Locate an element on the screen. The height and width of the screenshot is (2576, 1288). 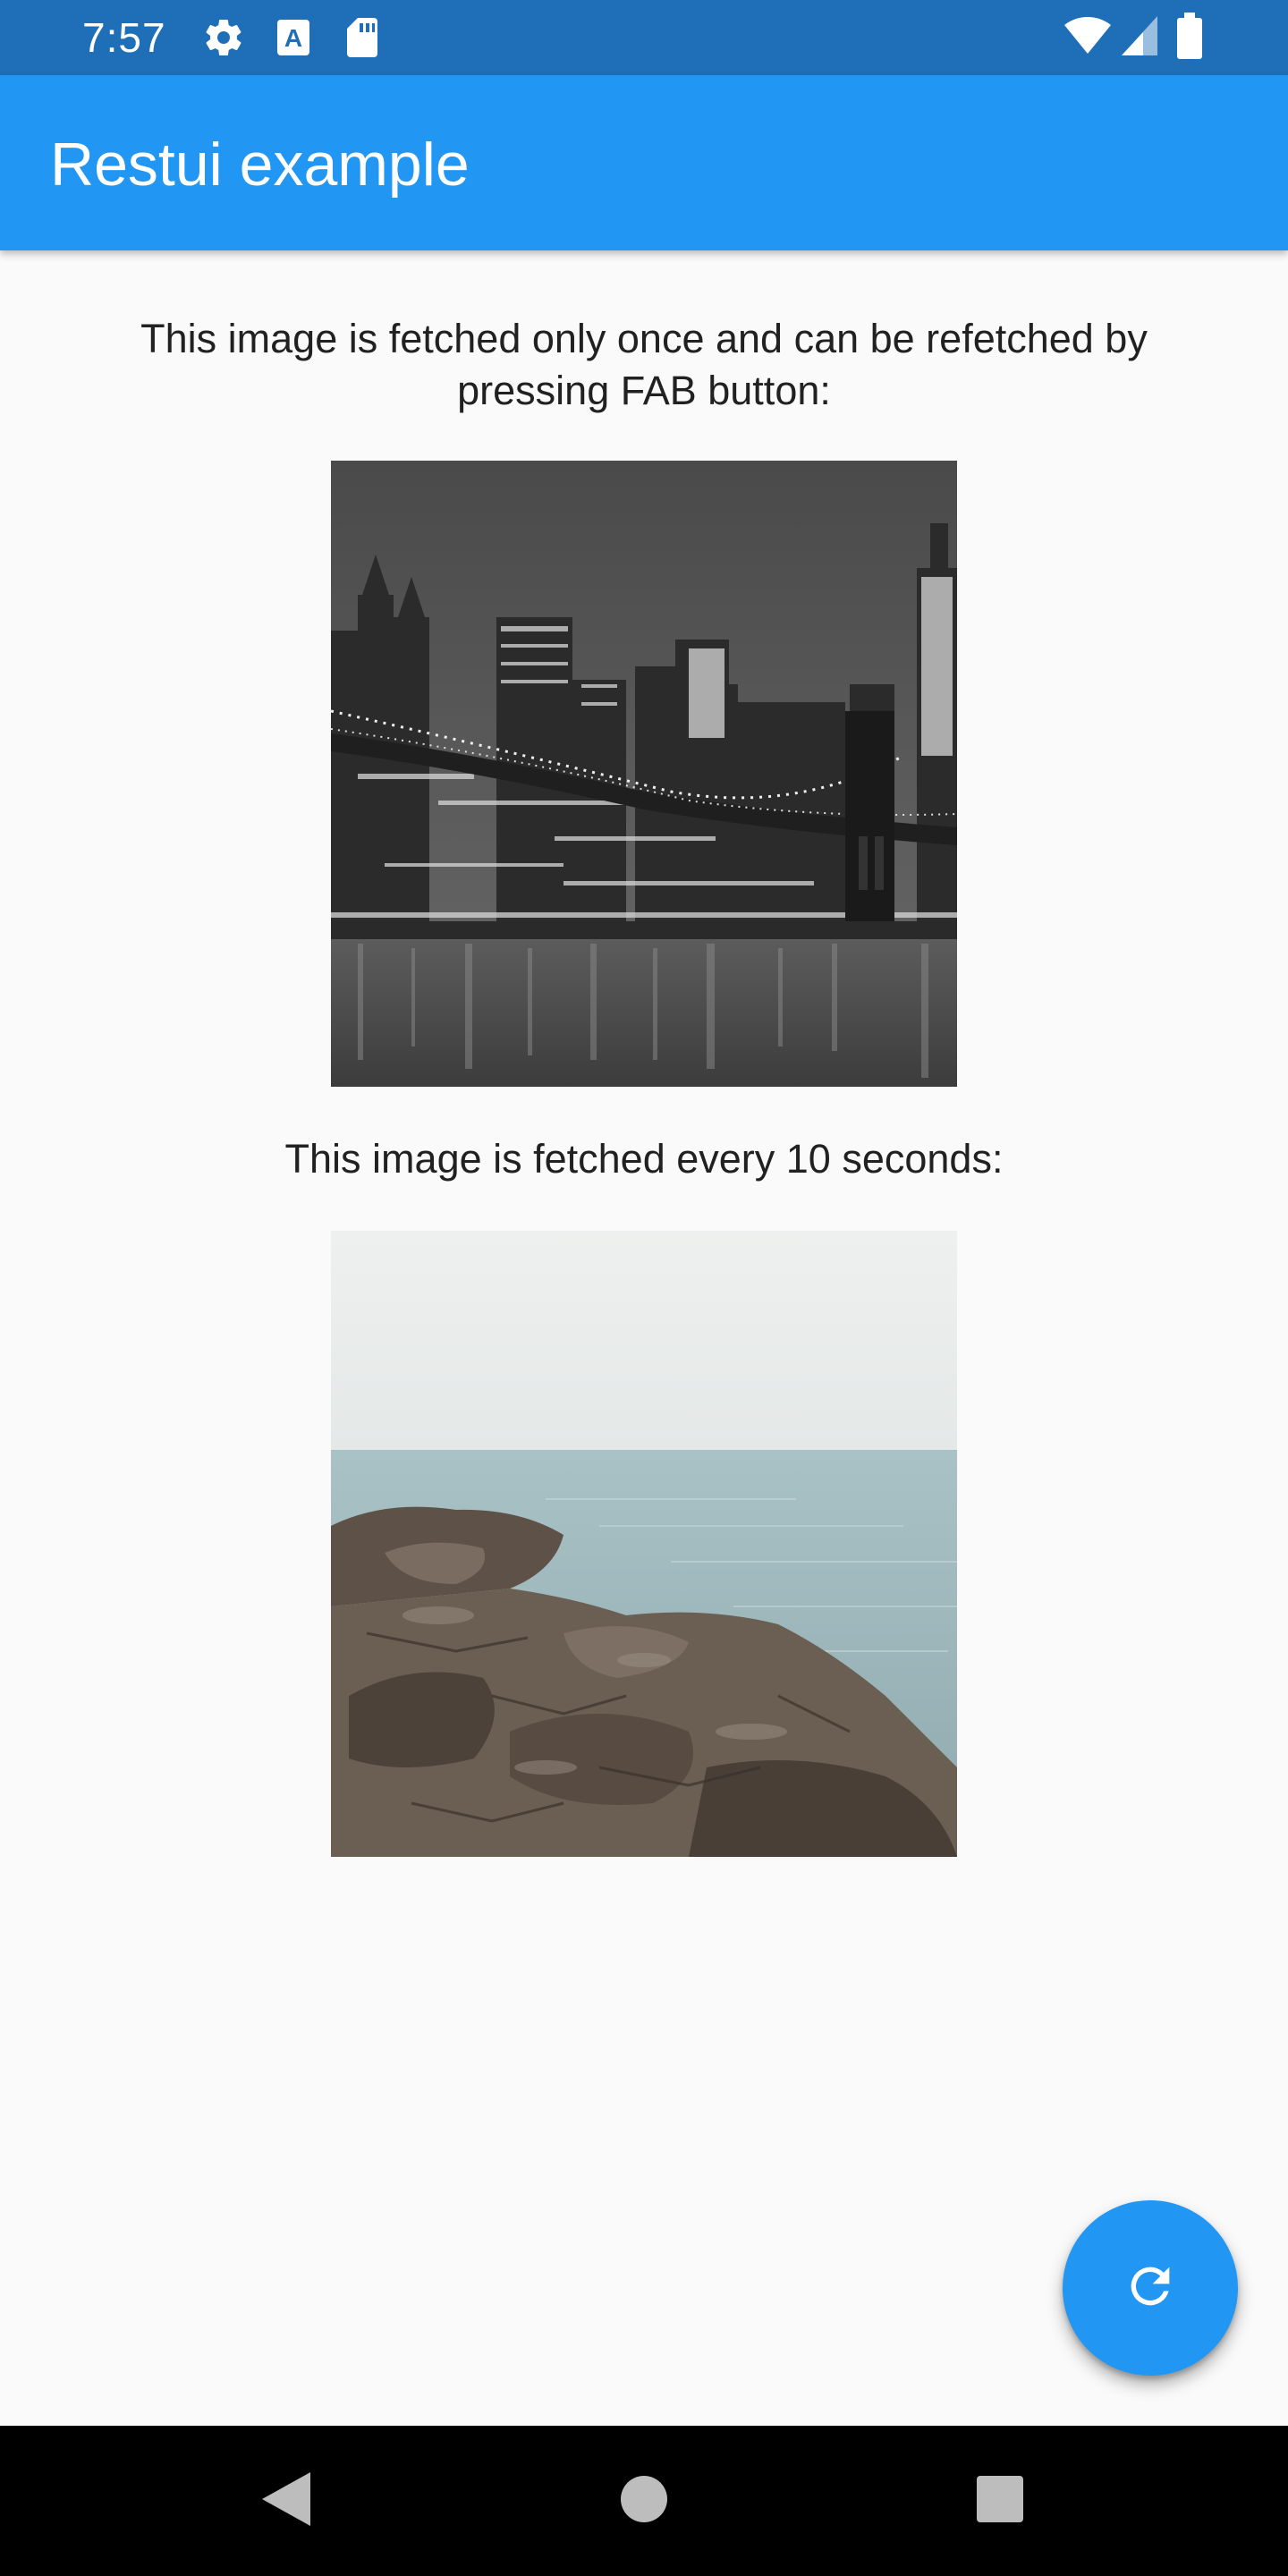
back-icon is located at coordinates (286, 2500).